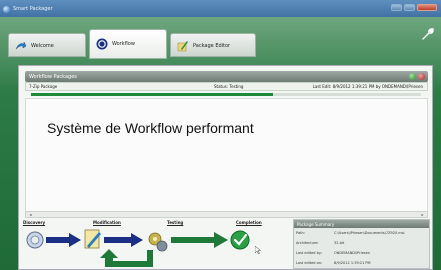 The width and height of the screenshot is (441, 270). What do you see at coordinates (396, 7) in the screenshot?
I see `minimize-button` at bounding box center [396, 7].